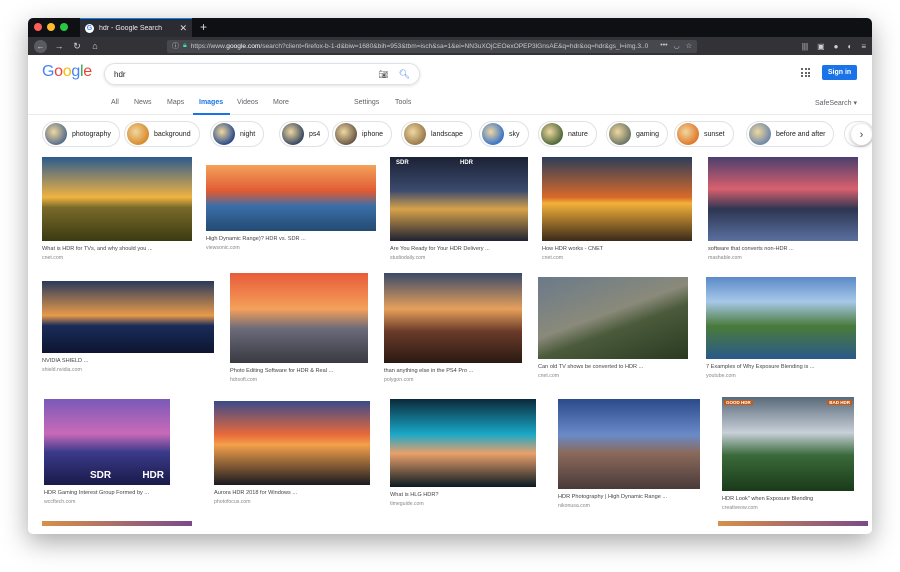 This screenshot has height=572, width=900. I want to click on tab-videos: Videos, so click(247, 102).